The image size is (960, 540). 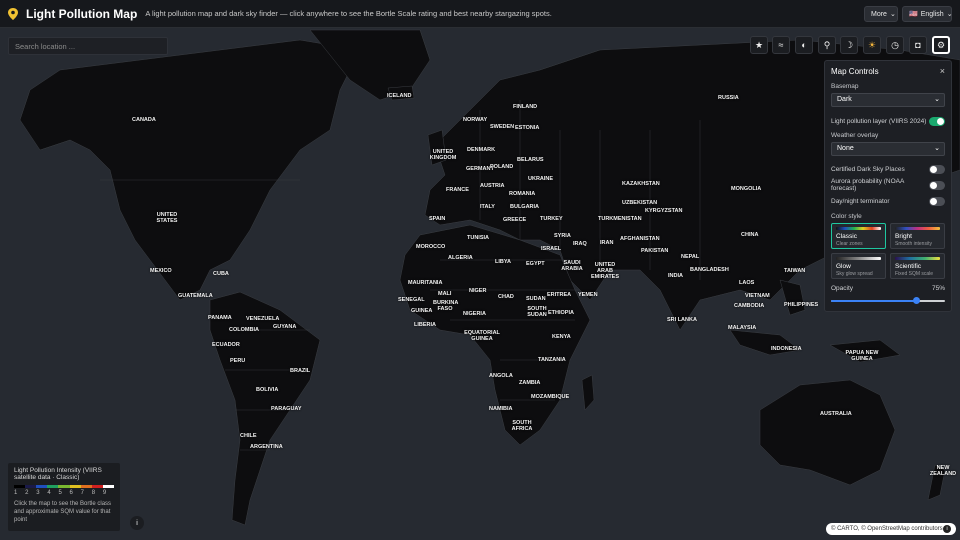 What do you see at coordinates (845, 148) in the screenshot?
I see `weather-value: None` at bounding box center [845, 148].